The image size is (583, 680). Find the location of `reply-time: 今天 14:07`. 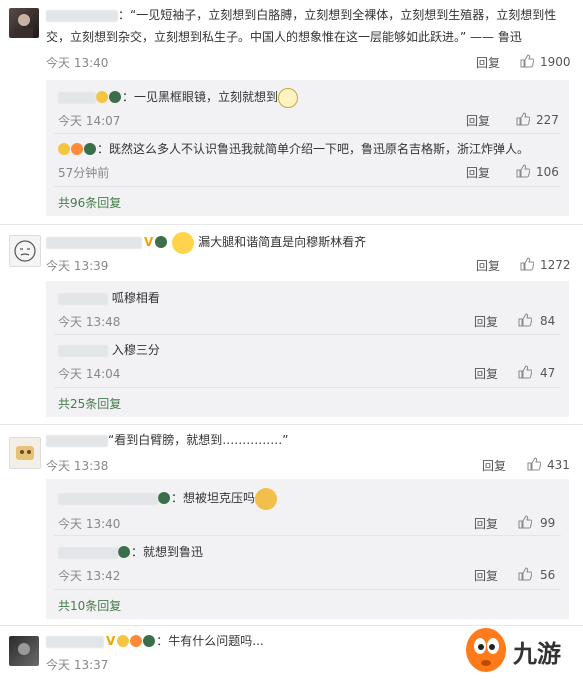

reply-time: 今天 14:07 is located at coordinates (89, 121).